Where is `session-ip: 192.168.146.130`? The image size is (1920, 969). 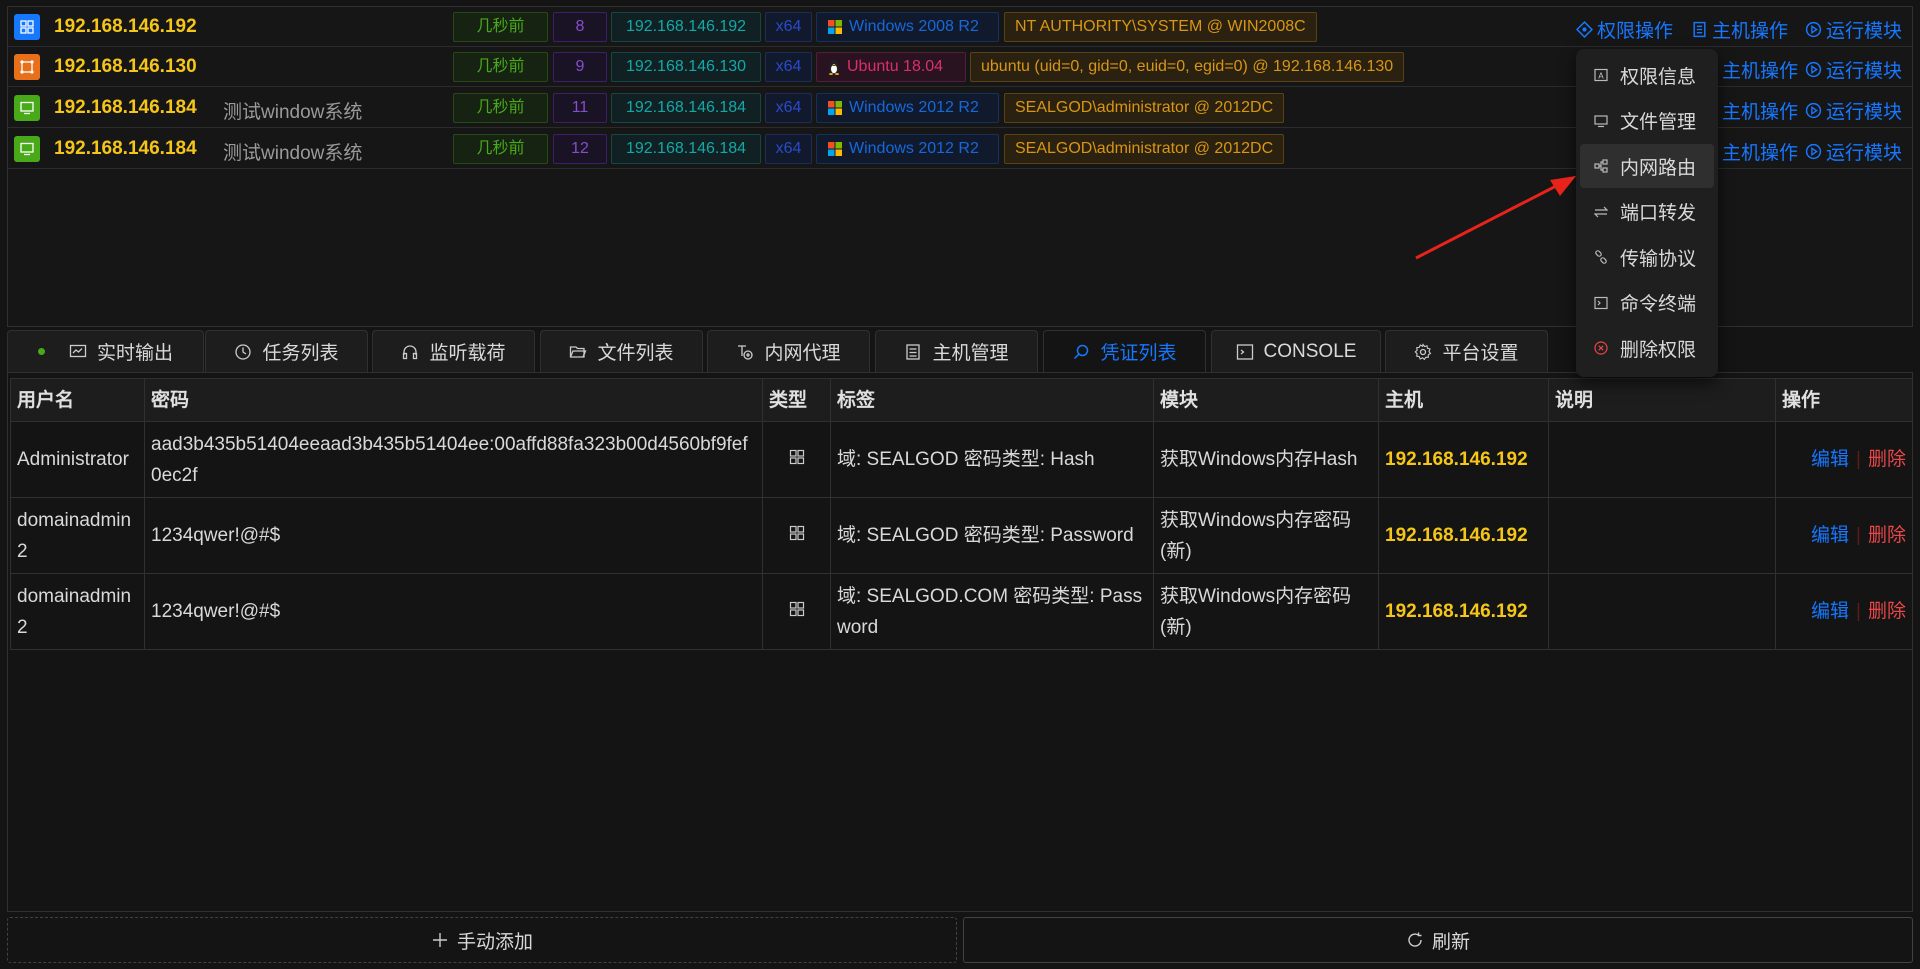 session-ip: 192.168.146.130 is located at coordinates (125, 66).